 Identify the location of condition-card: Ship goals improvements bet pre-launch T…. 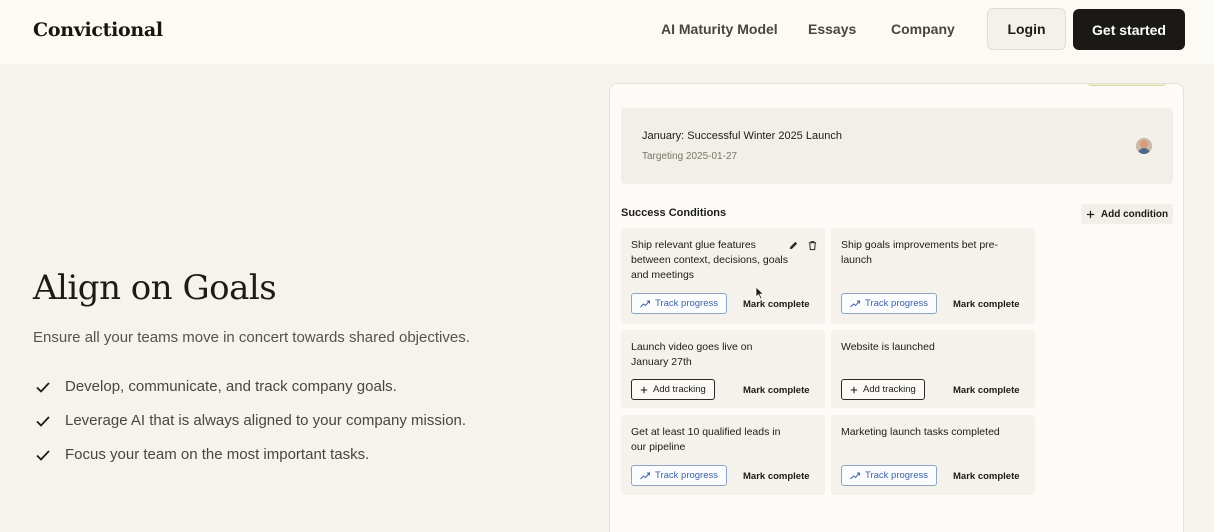
(933, 276).